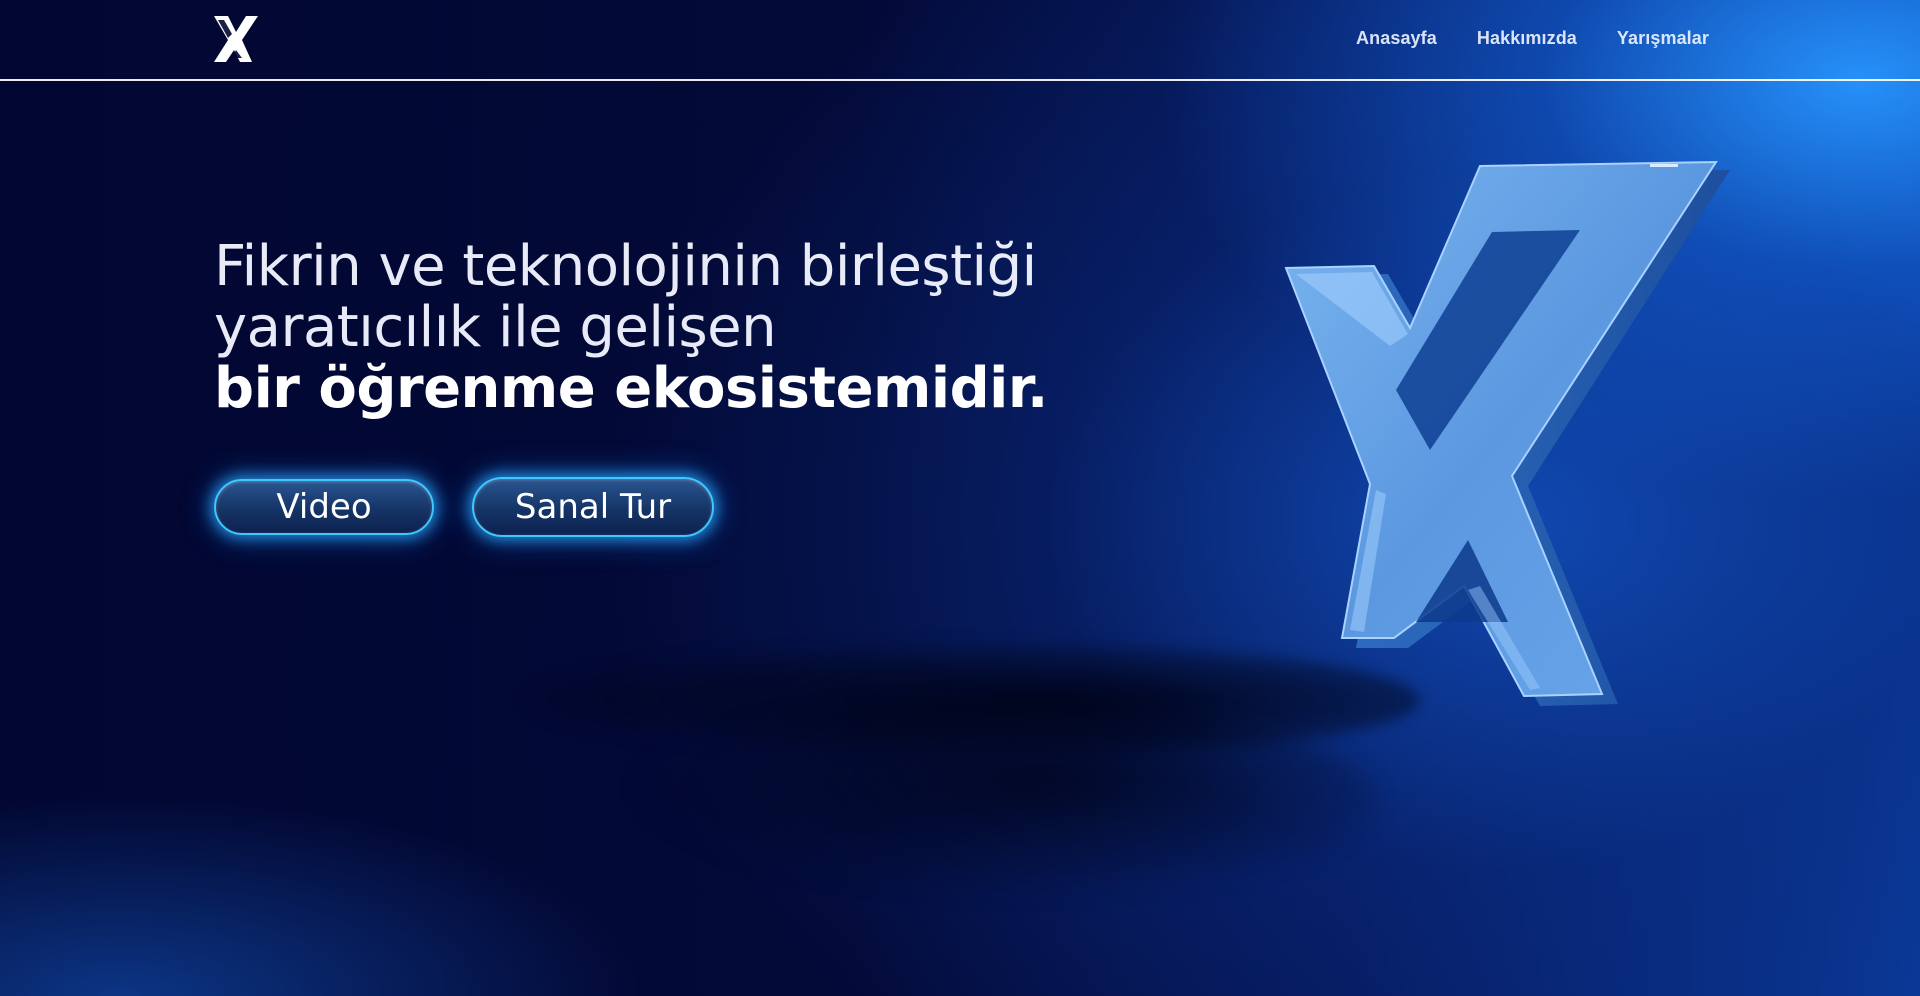 This screenshot has height=996, width=1920. Describe the element at coordinates (631, 388) in the screenshot. I see `hero-line-3: bir öğrenme ekosistemidir.` at that location.